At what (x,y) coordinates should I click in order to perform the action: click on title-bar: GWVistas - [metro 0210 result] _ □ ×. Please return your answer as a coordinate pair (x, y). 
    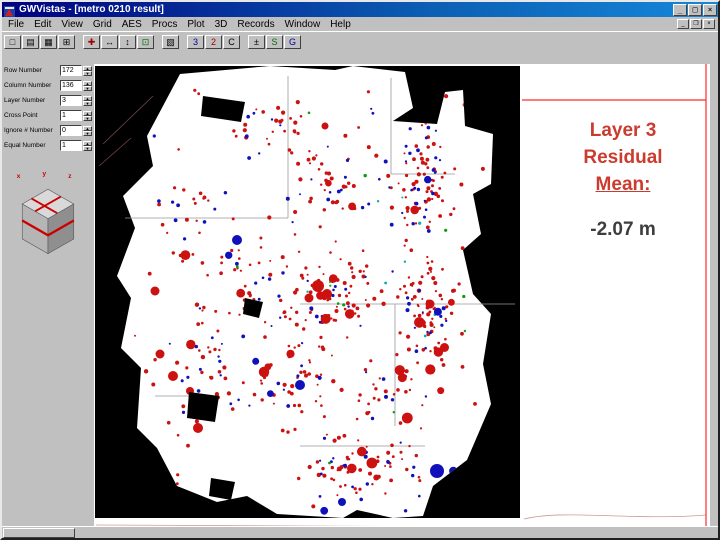
    Looking at the image, I should click on (360, 9).